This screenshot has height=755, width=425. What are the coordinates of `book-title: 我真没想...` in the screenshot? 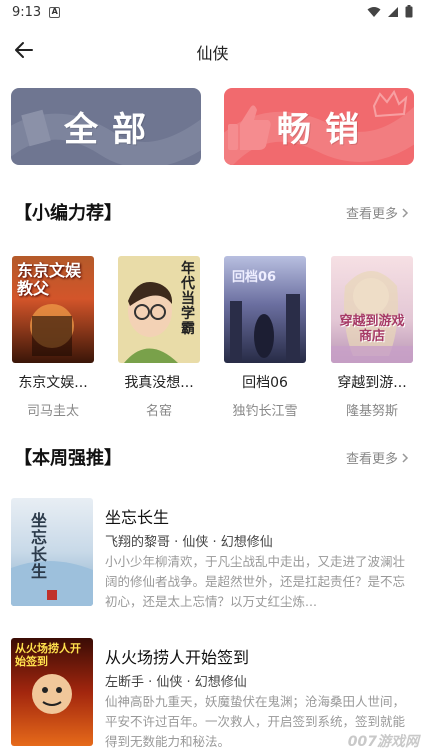 It's located at (159, 383).